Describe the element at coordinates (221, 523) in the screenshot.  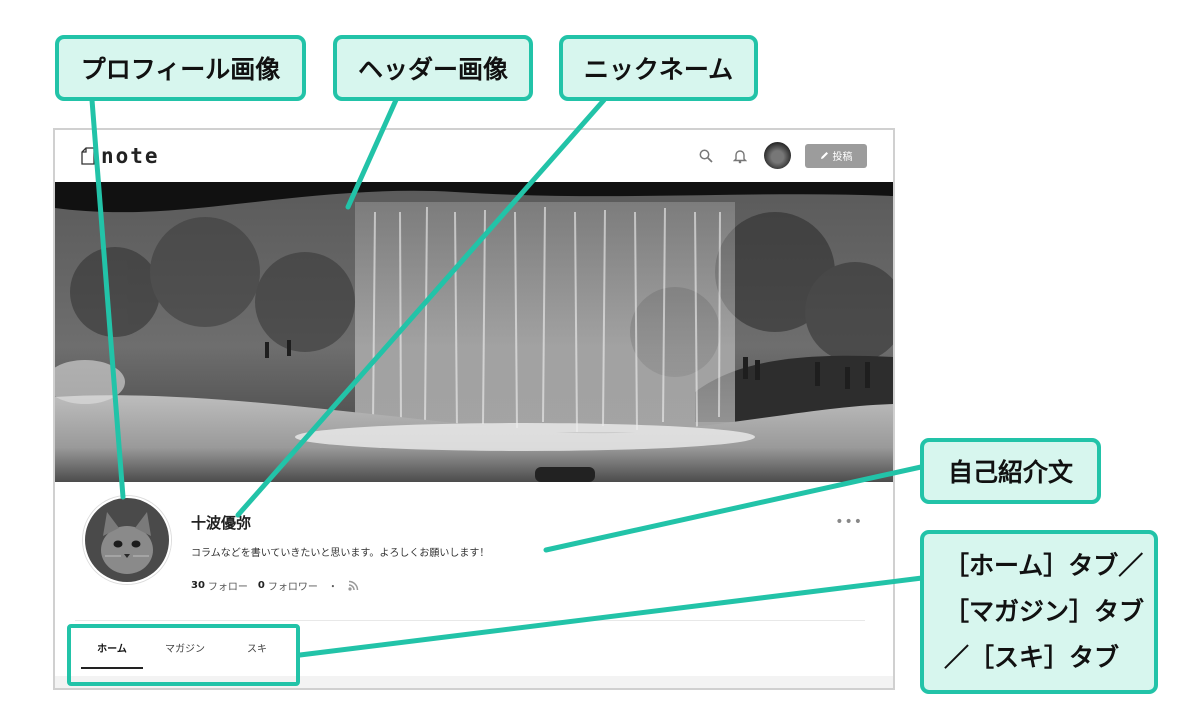
I see `nickname: 十波優弥` at that location.